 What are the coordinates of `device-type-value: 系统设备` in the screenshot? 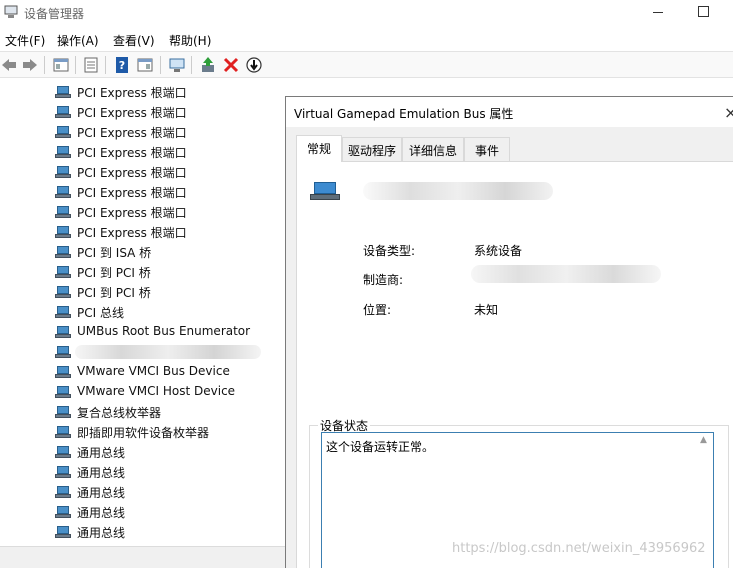 It's located at (498, 251).